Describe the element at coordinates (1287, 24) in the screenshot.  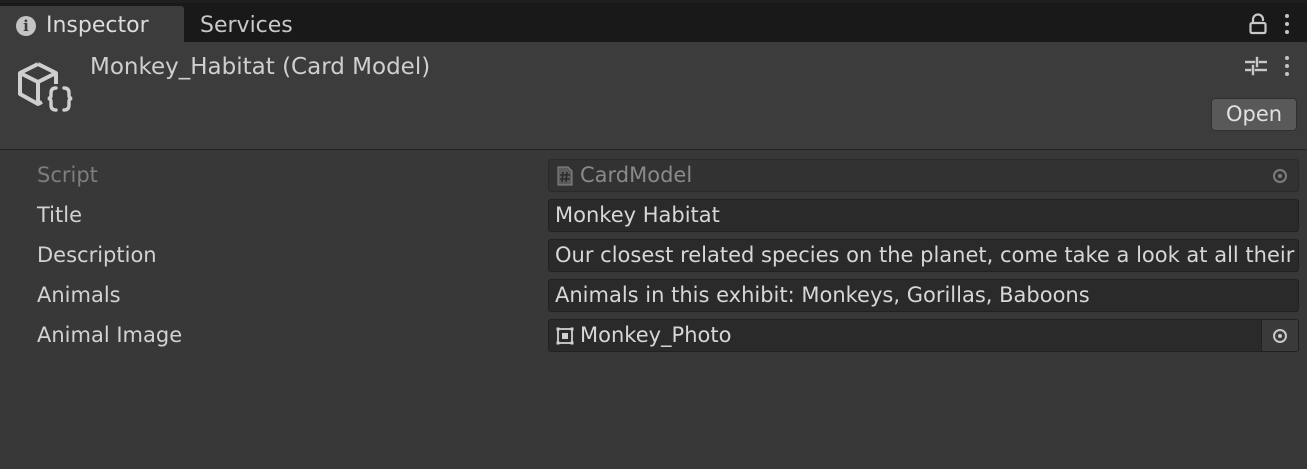
I see `tab-menu-kebab-icon` at that location.